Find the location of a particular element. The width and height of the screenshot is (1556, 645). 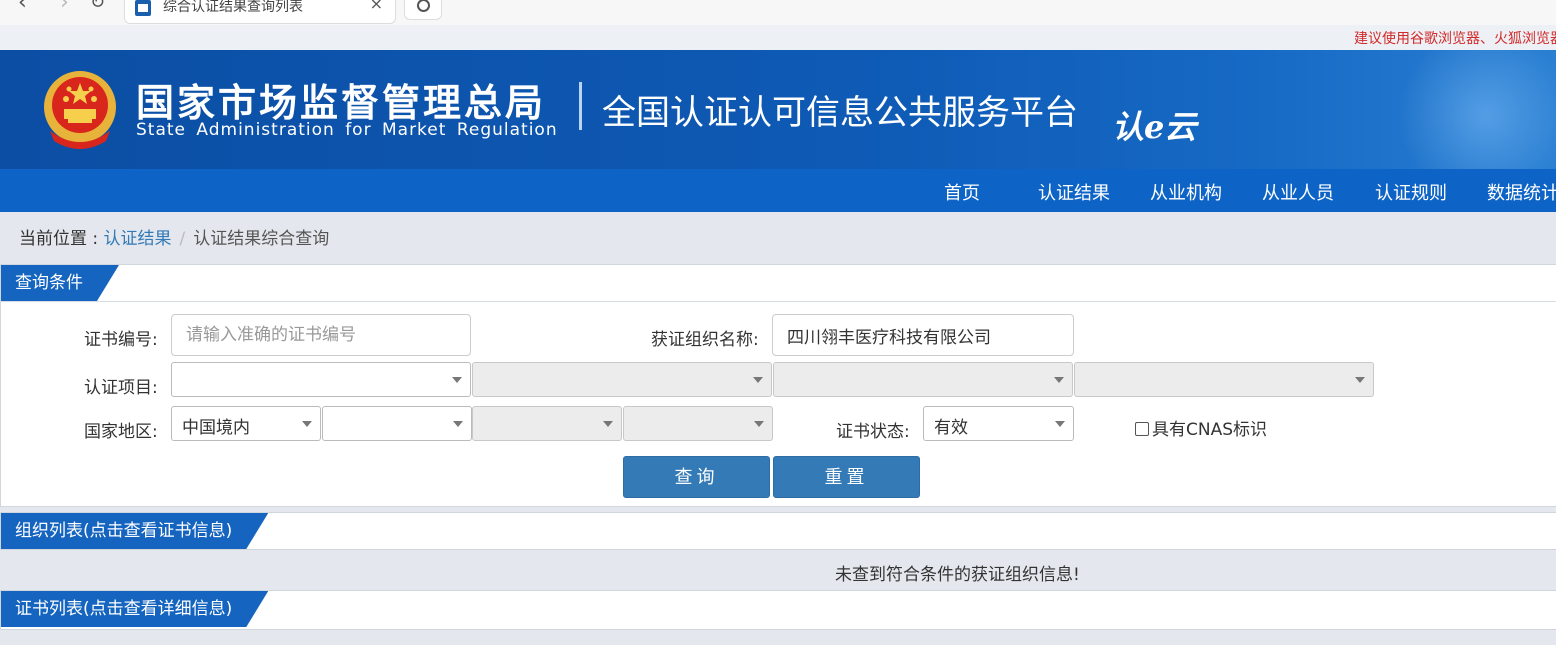

cert-list-title: 证书列表(点击查看详细信息) is located at coordinates (134, 609).